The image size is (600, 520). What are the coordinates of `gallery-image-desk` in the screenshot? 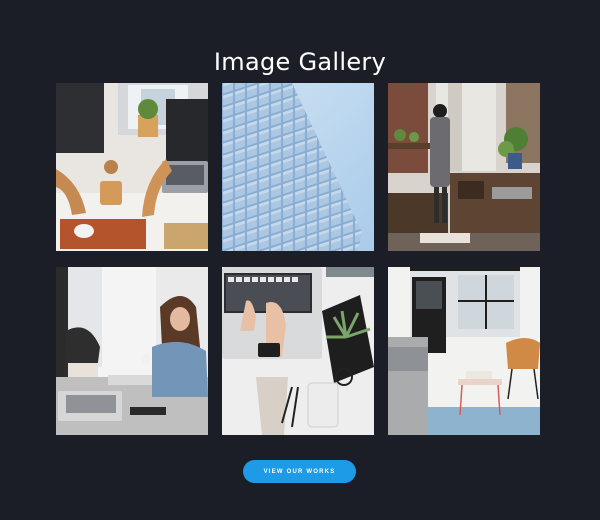 It's located at (132, 167).